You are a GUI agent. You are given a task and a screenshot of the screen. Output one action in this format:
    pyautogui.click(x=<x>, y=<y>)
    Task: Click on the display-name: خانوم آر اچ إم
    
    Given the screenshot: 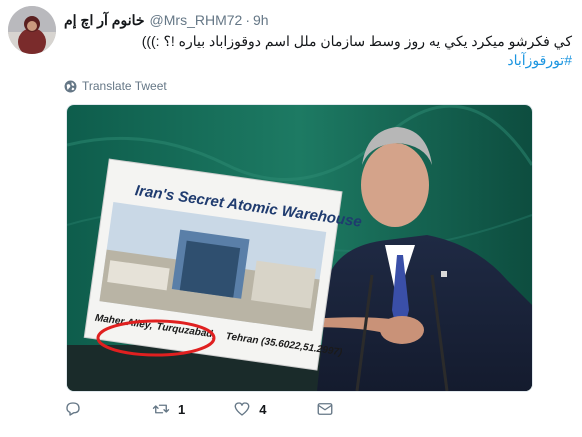 What is the action you would take?
    pyautogui.click(x=104, y=20)
    